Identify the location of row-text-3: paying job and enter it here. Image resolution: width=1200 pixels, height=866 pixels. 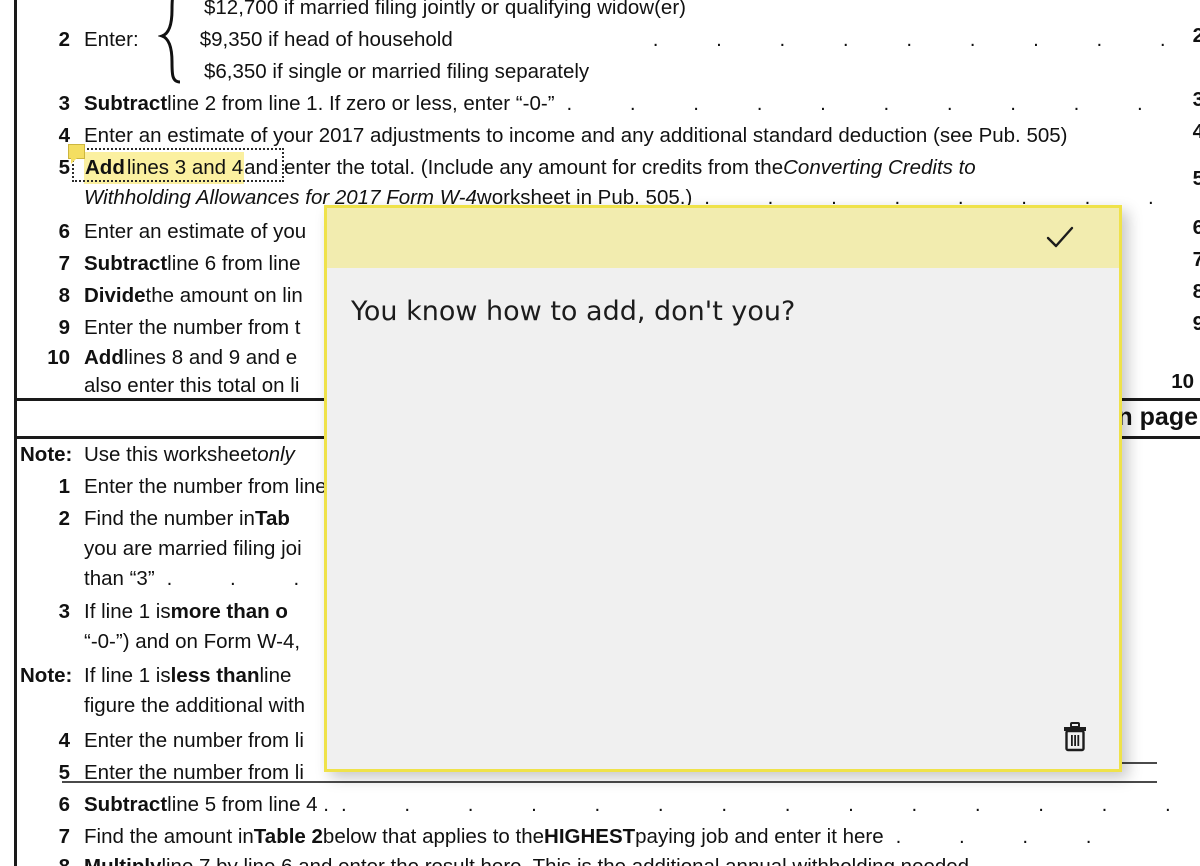
(759, 836).